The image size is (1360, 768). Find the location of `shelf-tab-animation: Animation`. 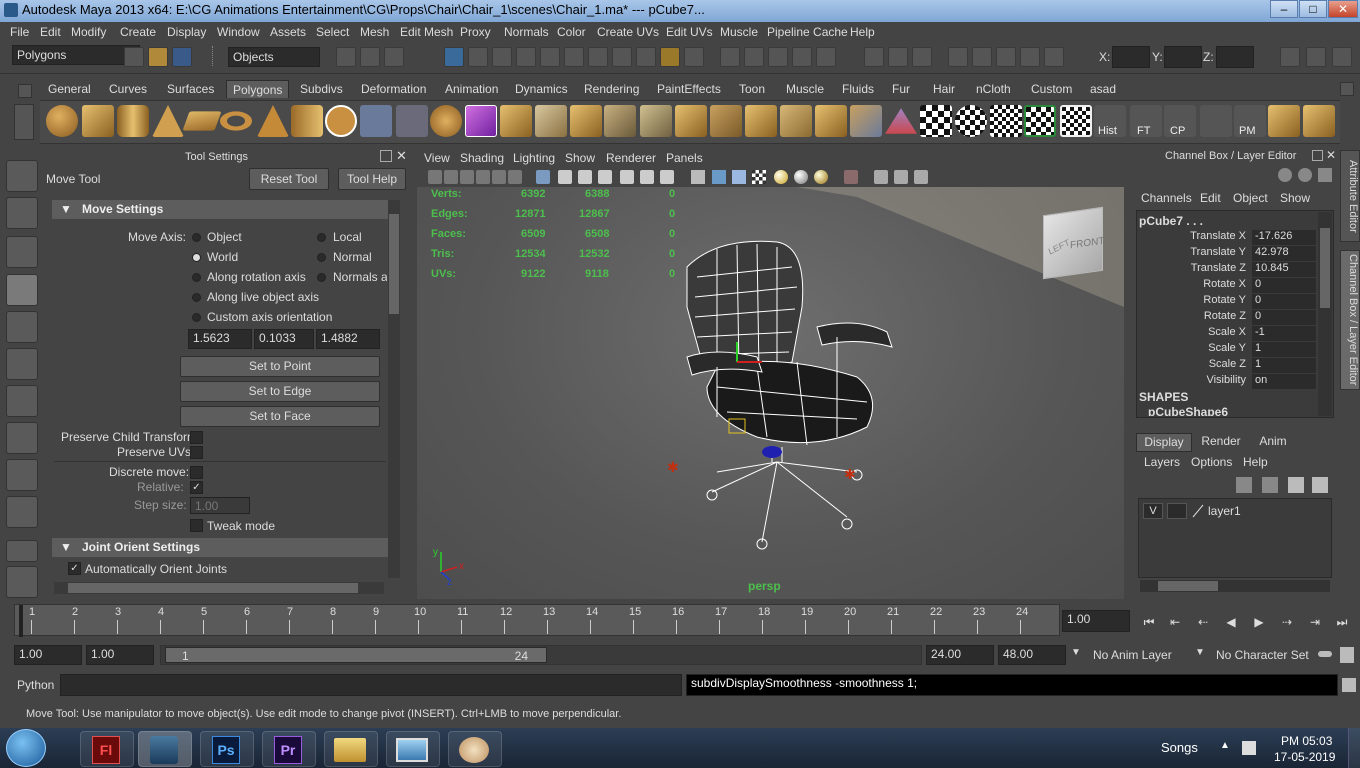

shelf-tab-animation: Animation is located at coordinates (471, 89).